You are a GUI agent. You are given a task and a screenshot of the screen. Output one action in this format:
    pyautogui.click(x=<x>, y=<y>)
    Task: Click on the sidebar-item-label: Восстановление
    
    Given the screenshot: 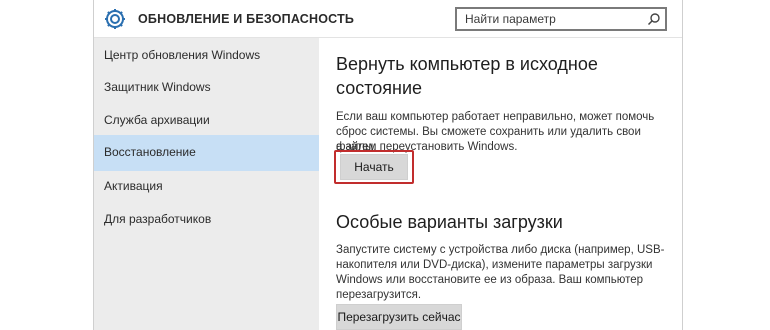 What is the action you would take?
    pyautogui.click(x=150, y=152)
    